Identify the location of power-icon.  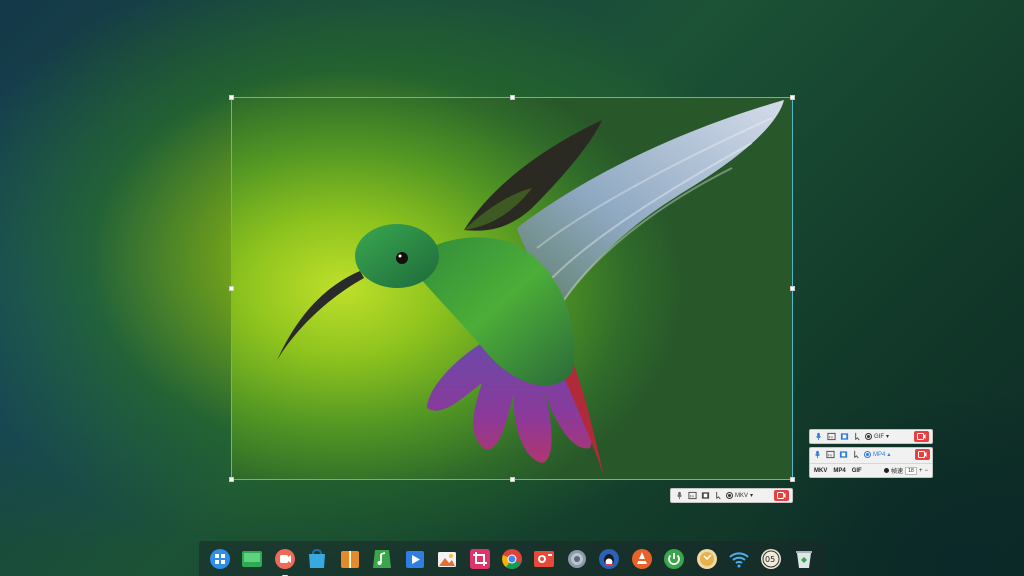
(674, 559).